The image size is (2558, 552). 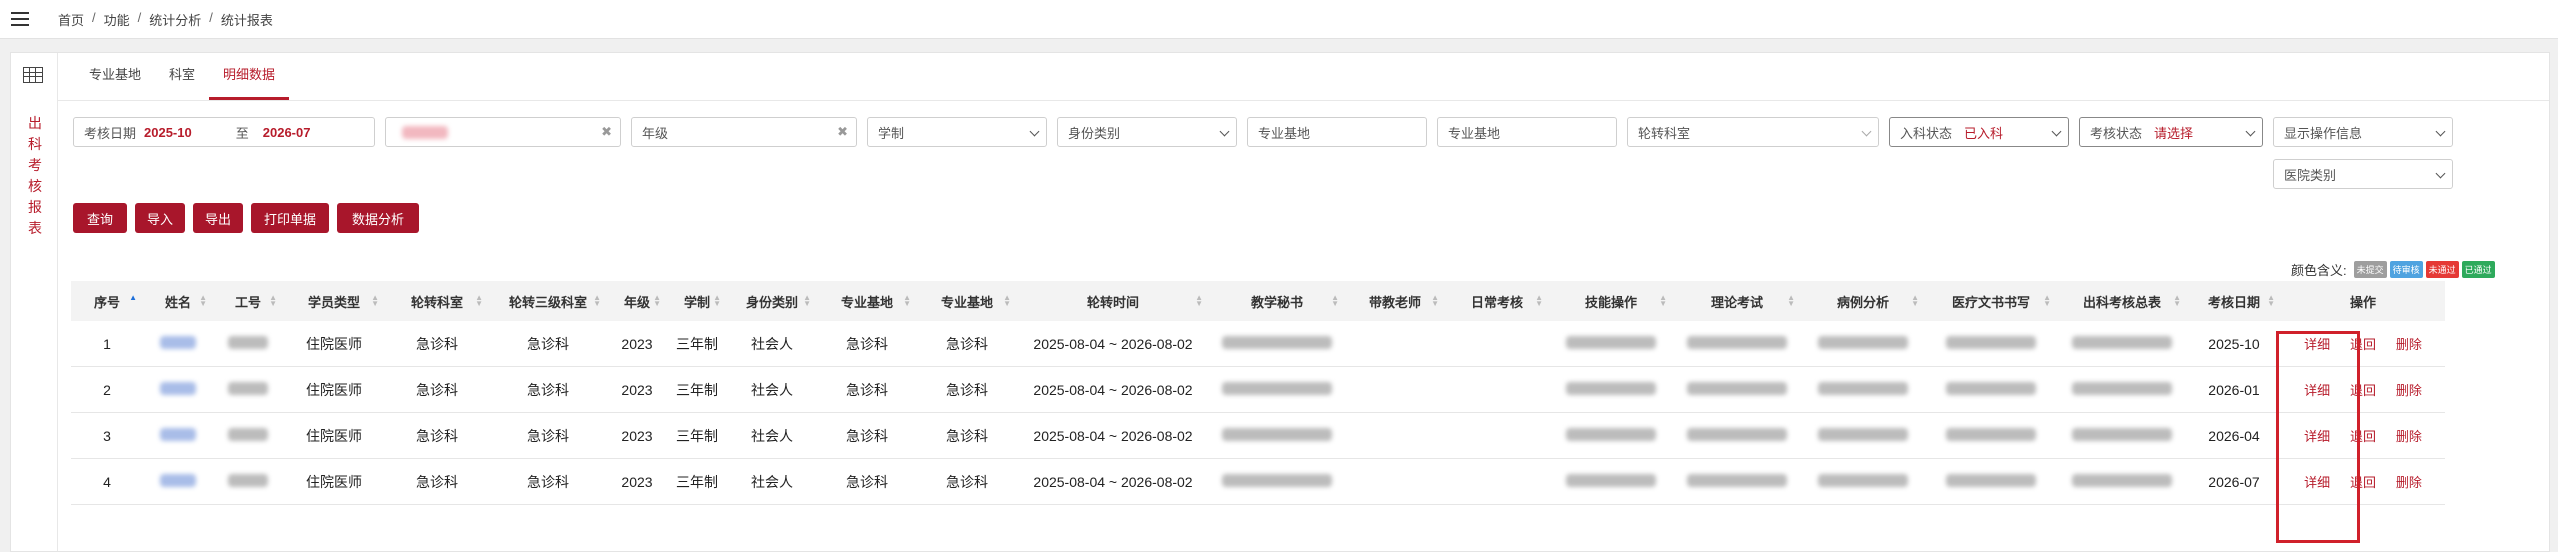 I want to click on column-header: 姓名 ▲ ▼, so click(x=178, y=301).